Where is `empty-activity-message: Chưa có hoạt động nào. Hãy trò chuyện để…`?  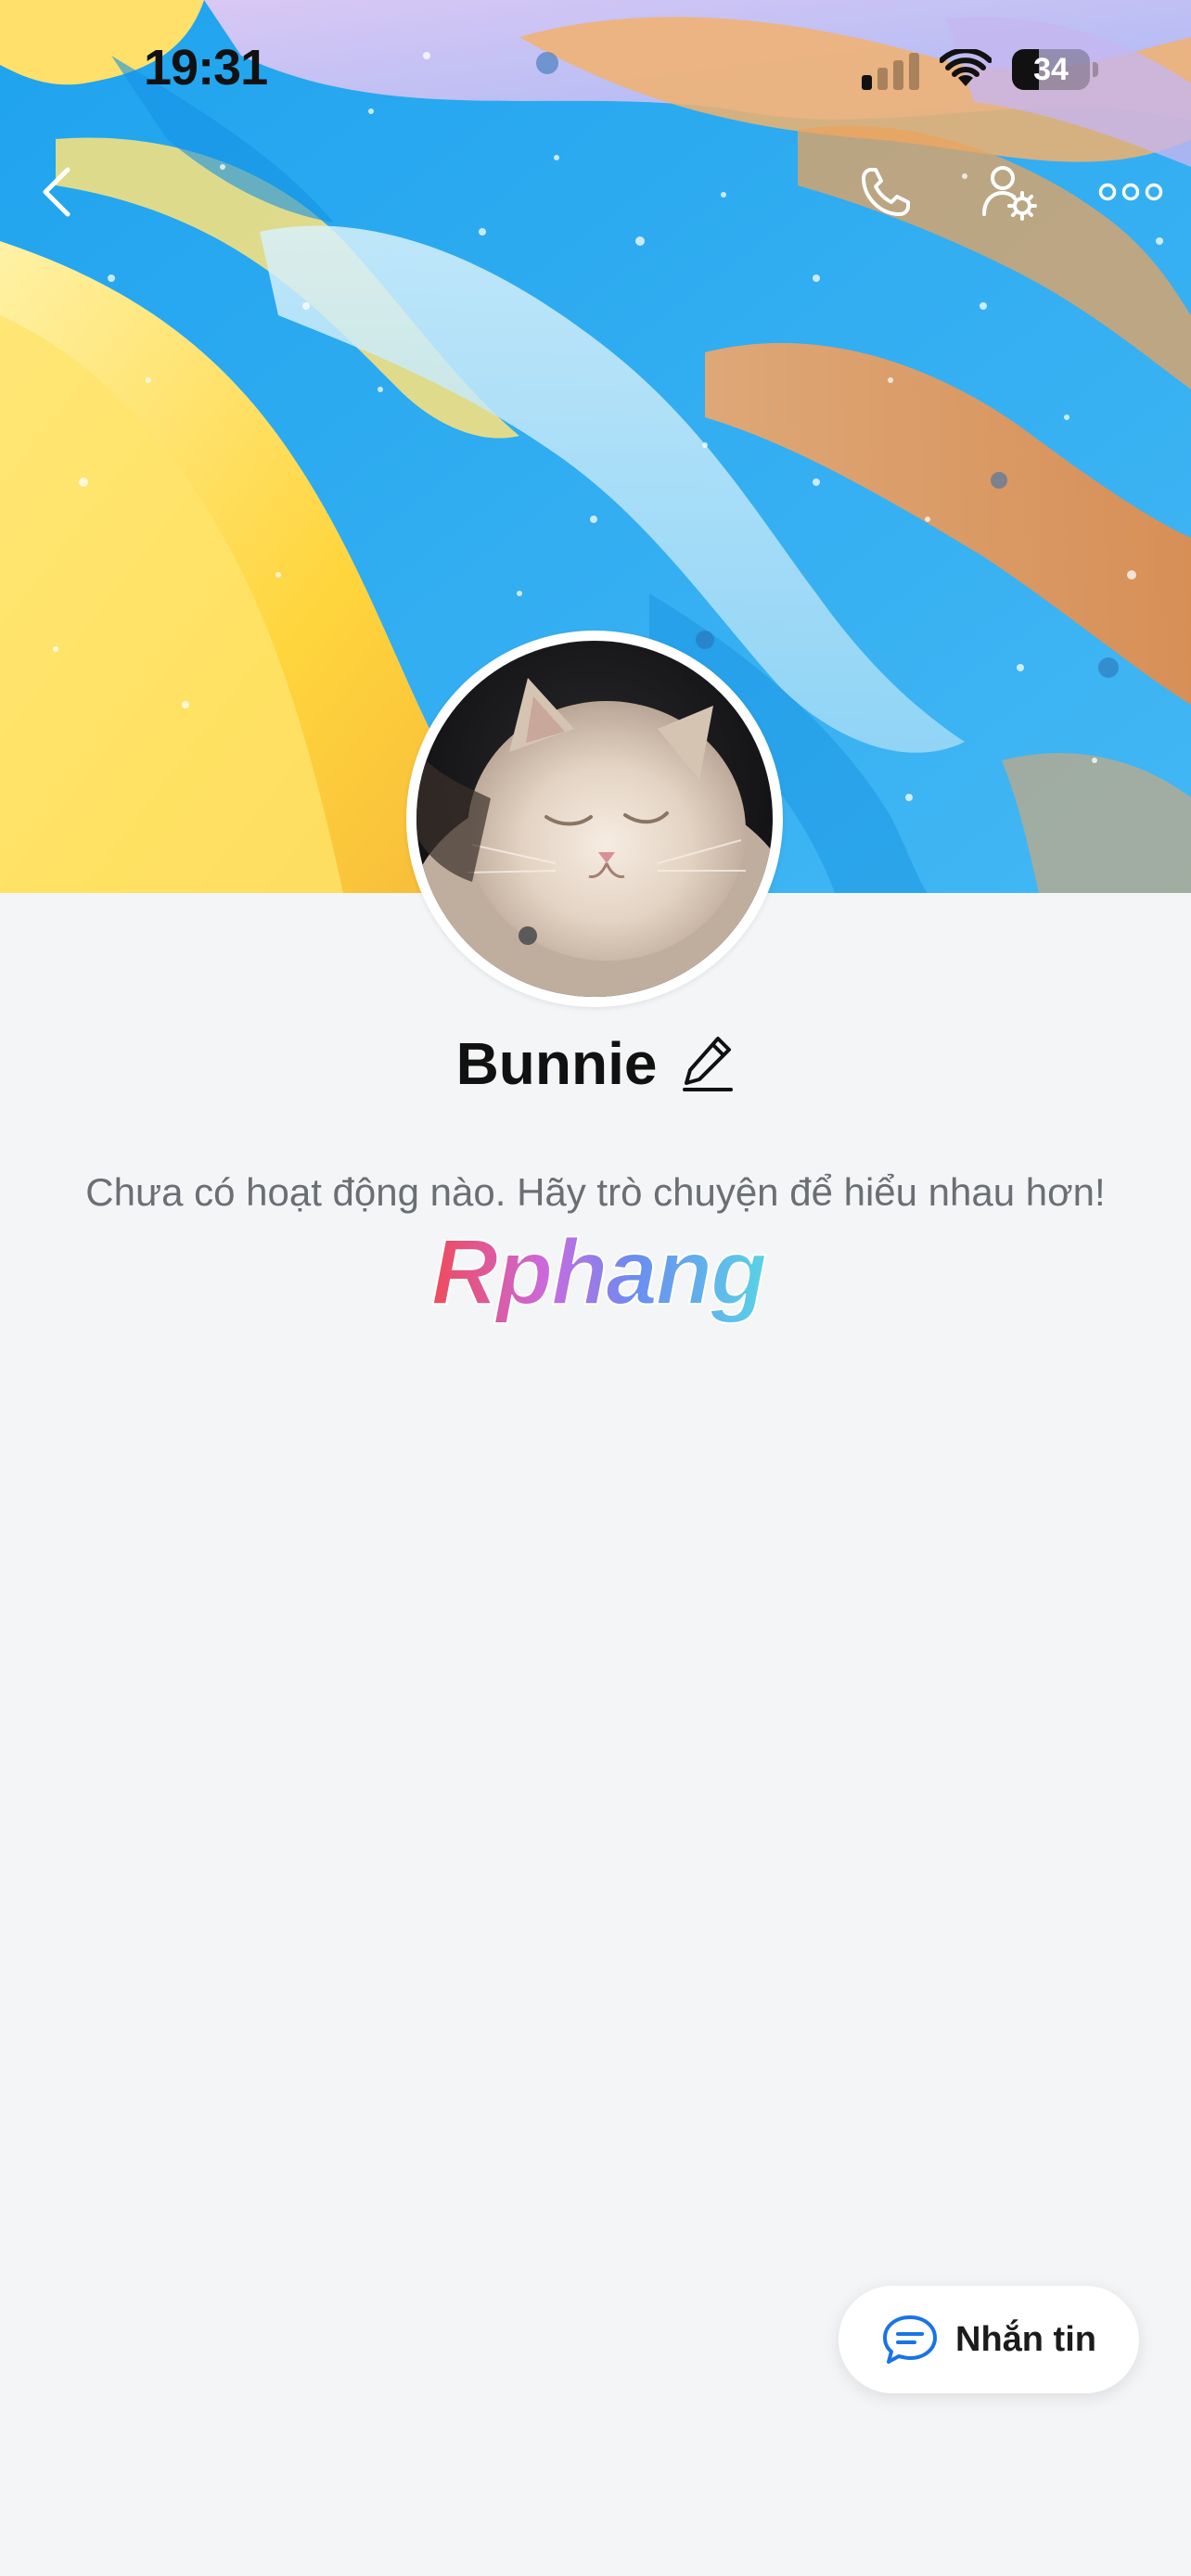 empty-activity-message: Chưa có hoạt động nào. Hãy trò chuyện để… is located at coordinates (595, 1192).